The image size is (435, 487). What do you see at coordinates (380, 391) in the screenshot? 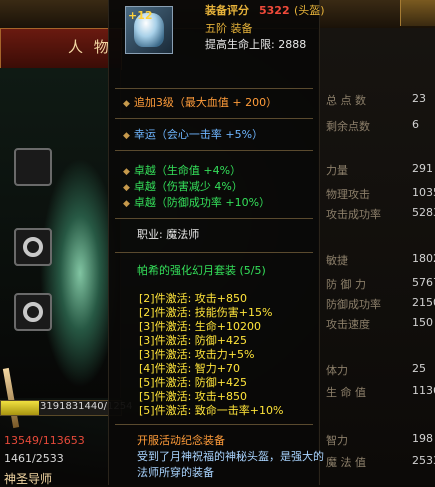
I see `attr-hp: 生 命 值1136` at bounding box center [380, 391].